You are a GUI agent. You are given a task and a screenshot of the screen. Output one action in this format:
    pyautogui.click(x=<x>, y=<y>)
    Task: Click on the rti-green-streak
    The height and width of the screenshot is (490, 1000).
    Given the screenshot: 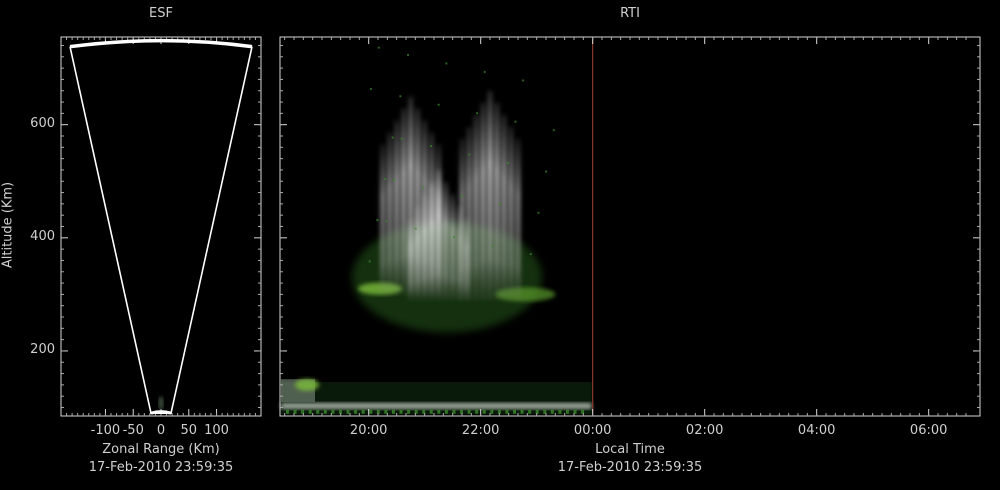 What is the action you would take?
    pyautogui.click(x=307, y=384)
    